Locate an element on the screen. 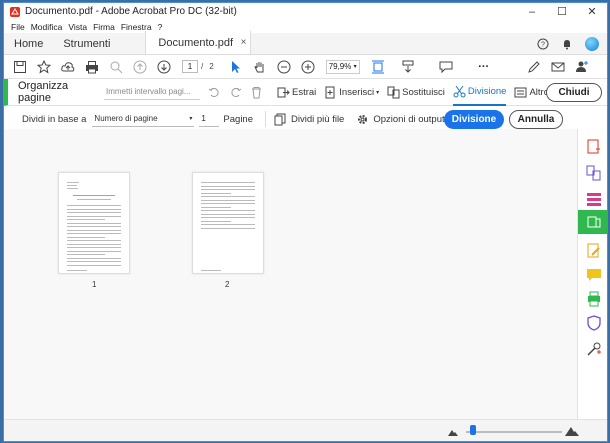  menu-file: File is located at coordinates (18, 27).